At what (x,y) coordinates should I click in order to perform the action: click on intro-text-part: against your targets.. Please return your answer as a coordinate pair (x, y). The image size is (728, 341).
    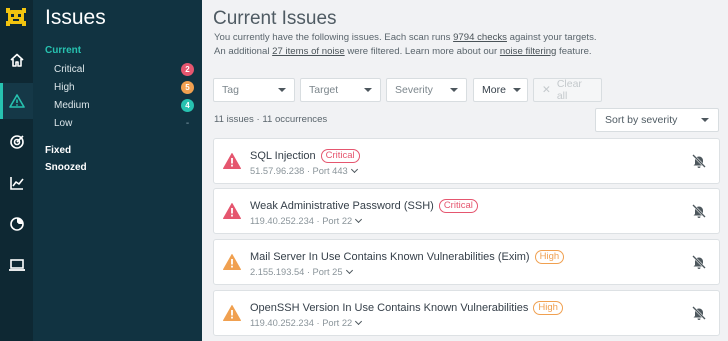
    Looking at the image, I should click on (551, 37).